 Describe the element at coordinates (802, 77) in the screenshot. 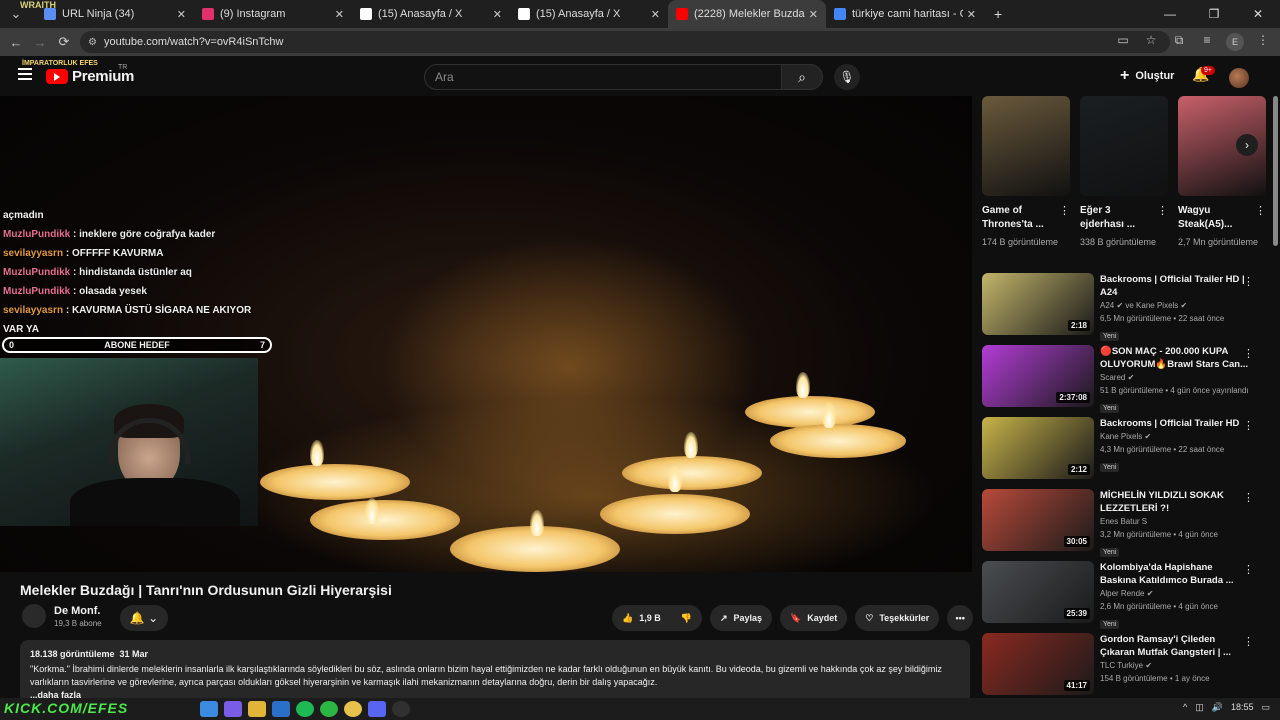

I see `search-button: ⌕` at that location.